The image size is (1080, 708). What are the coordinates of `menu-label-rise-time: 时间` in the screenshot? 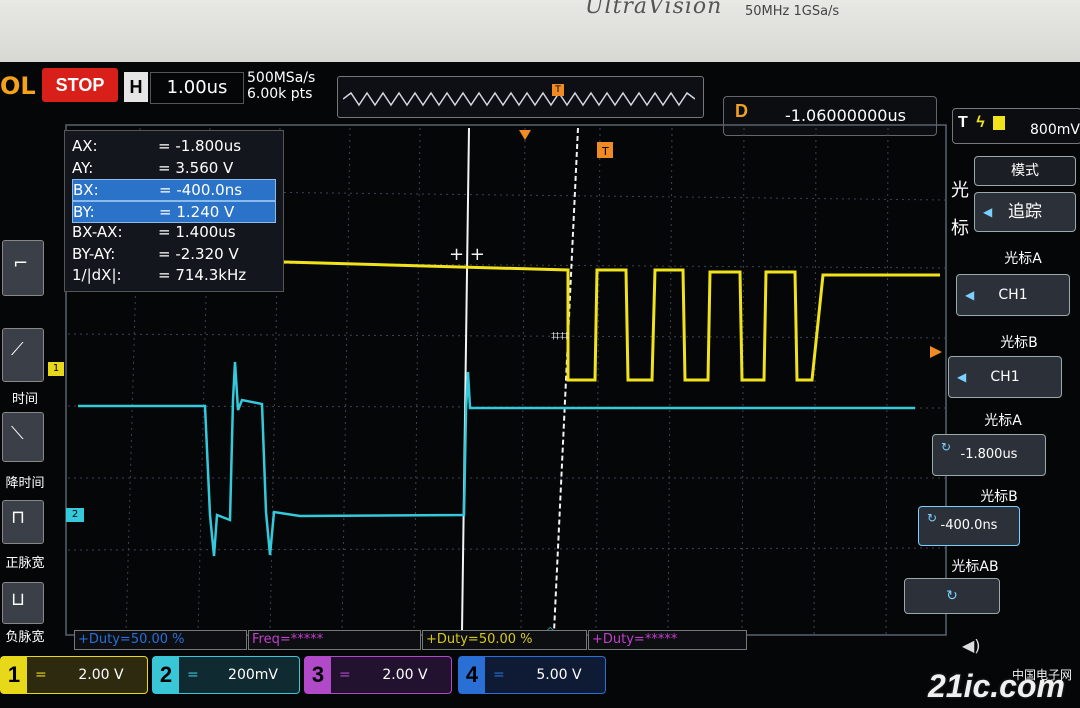 It's located at (24, 399).